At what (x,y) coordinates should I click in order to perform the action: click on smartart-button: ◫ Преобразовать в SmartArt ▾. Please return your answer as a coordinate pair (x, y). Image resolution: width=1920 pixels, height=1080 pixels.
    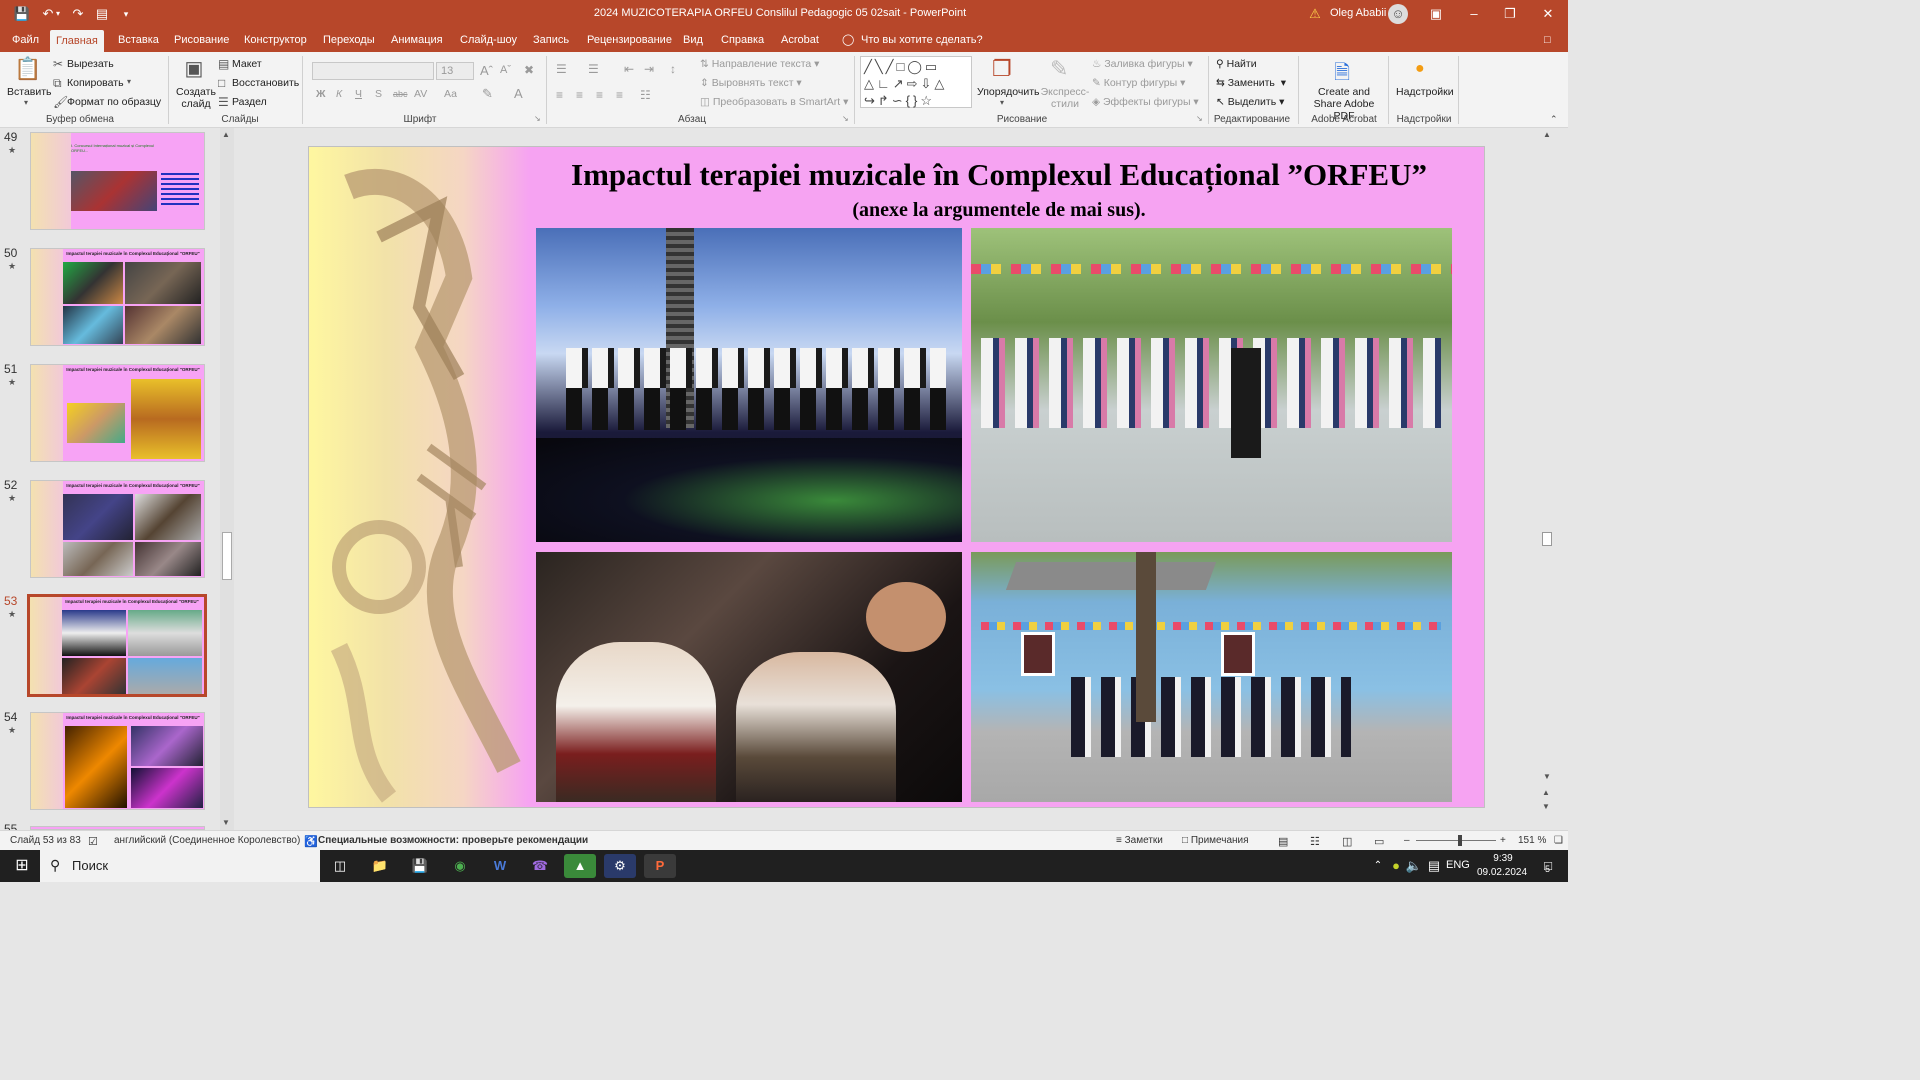
    Looking at the image, I should click on (774, 102).